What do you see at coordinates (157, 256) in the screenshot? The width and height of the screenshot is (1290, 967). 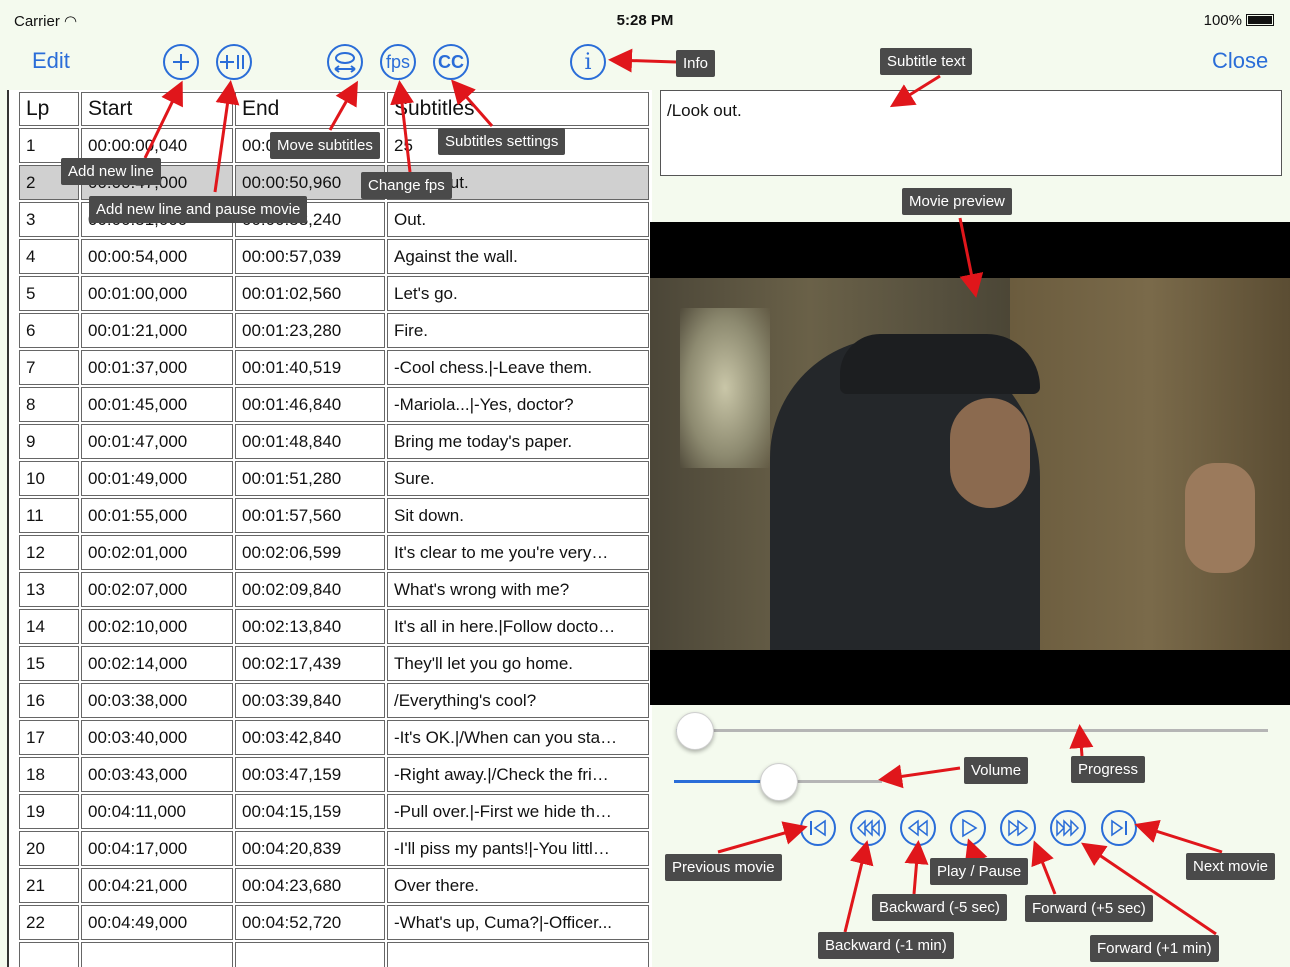 I see `cell-start: 00:00:54,000` at bounding box center [157, 256].